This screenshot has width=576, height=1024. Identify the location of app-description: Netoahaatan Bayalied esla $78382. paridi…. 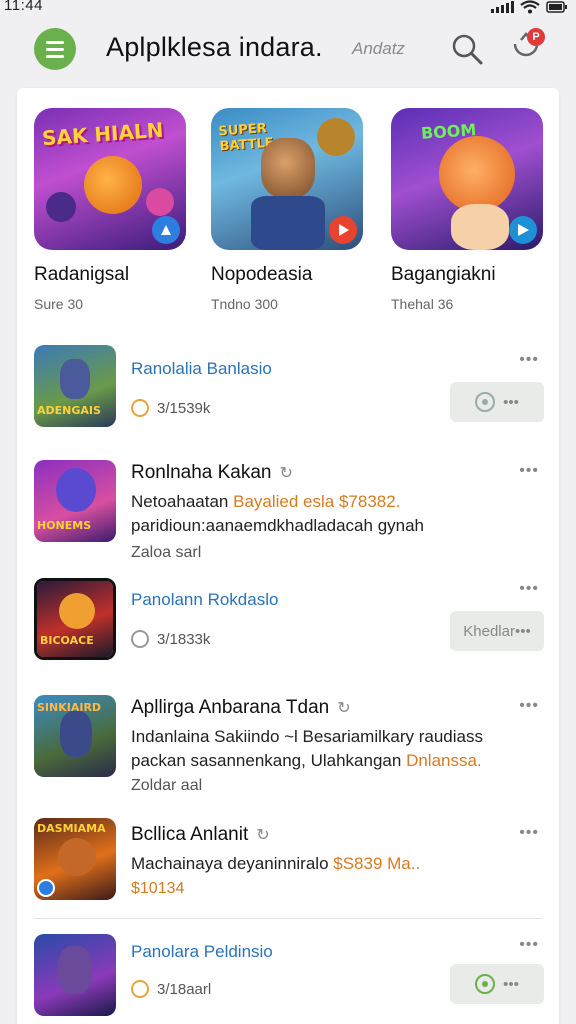
(278, 513).